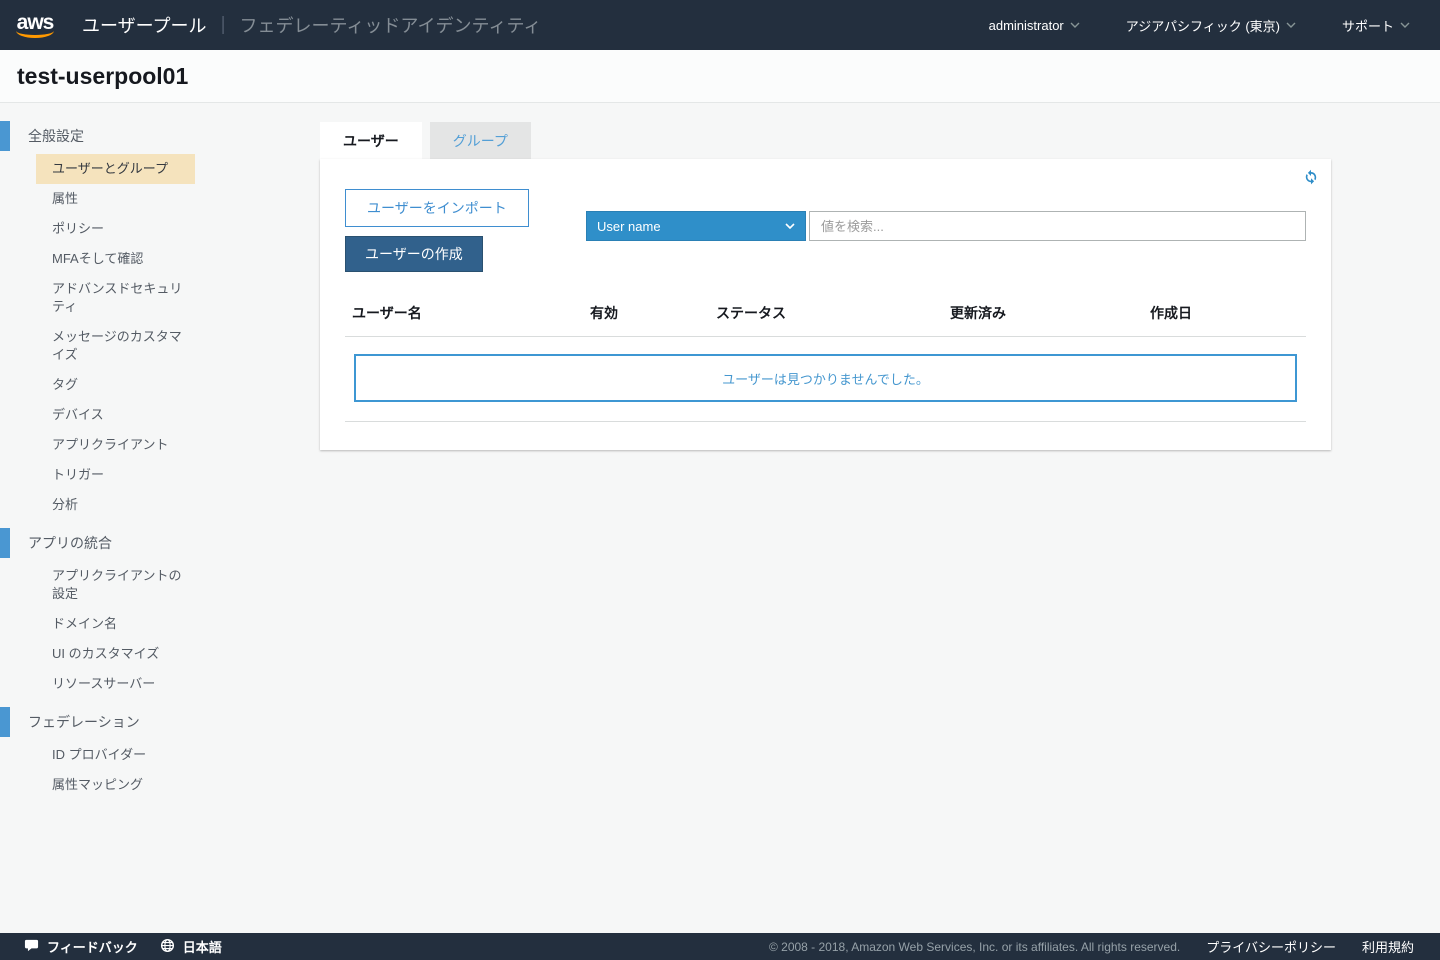 Image resolution: width=1440 pixels, height=960 pixels. What do you see at coordinates (115, 755) in the screenshot?
I see `sidebar-item-identity-providers: ID プロバイダー` at bounding box center [115, 755].